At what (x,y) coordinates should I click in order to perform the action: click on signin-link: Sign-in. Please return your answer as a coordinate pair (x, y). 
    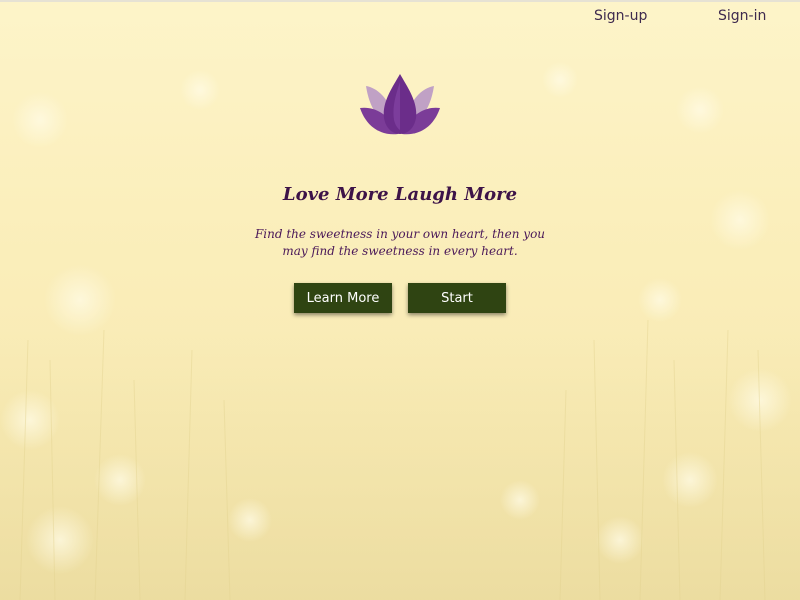
    Looking at the image, I should click on (742, 16).